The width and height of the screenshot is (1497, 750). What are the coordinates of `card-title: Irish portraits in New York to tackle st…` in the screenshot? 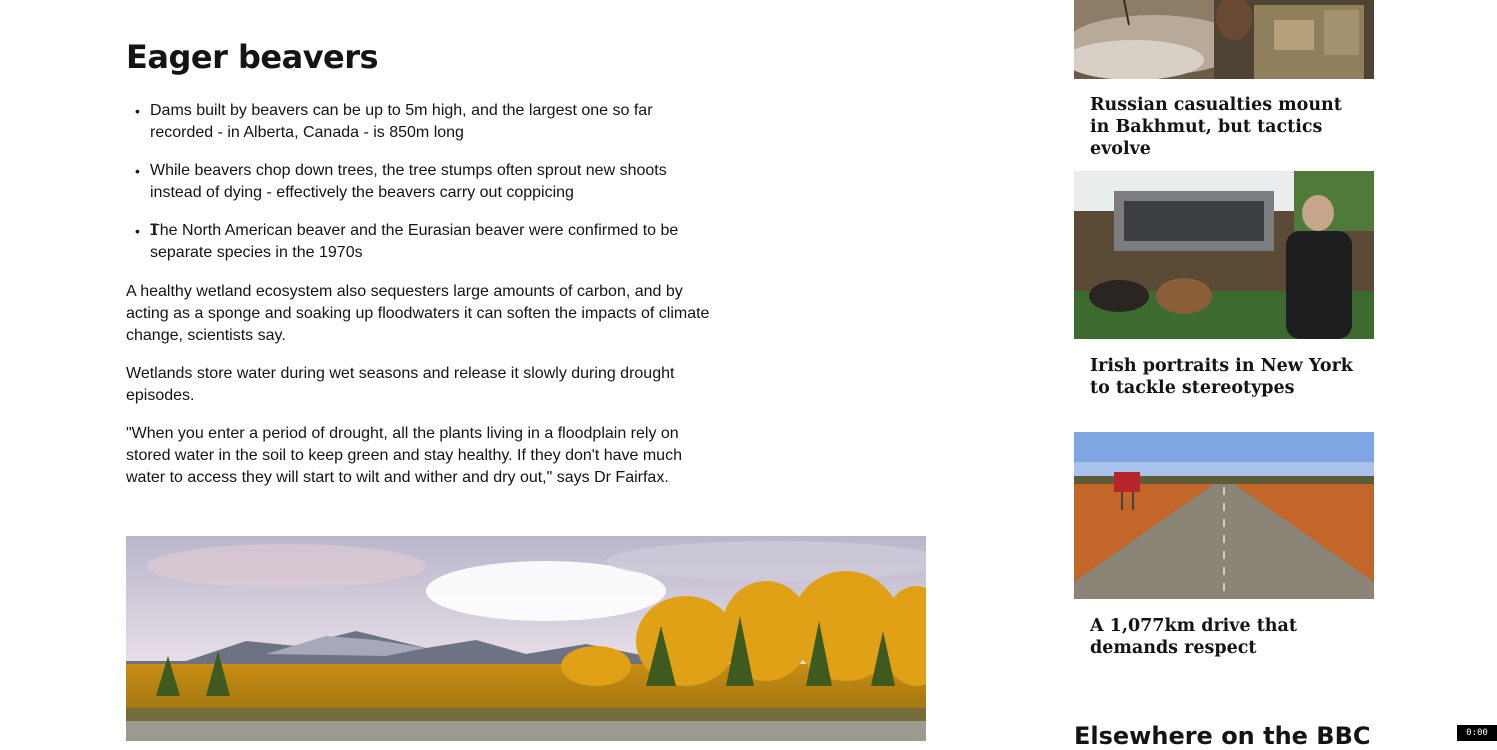 It's located at (1225, 377).